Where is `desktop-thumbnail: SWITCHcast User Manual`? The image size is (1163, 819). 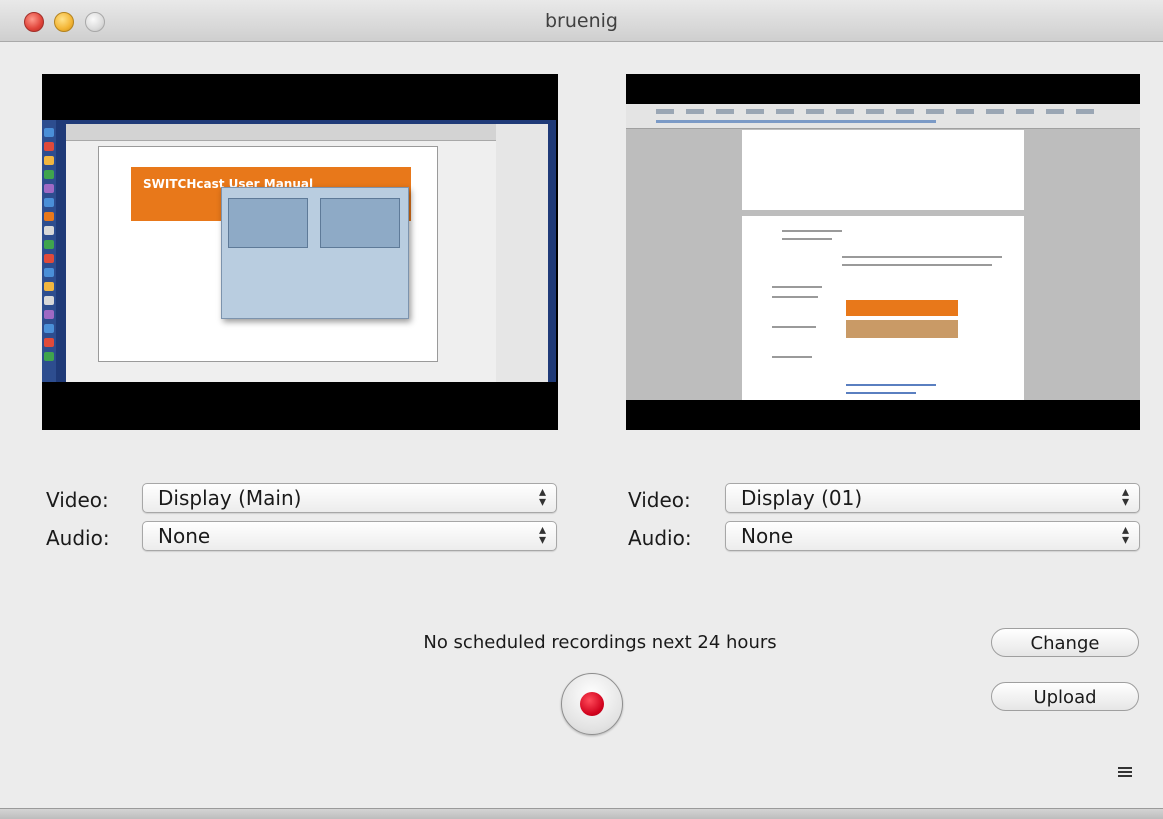 desktop-thumbnail: SWITCHcast User Manual is located at coordinates (299, 251).